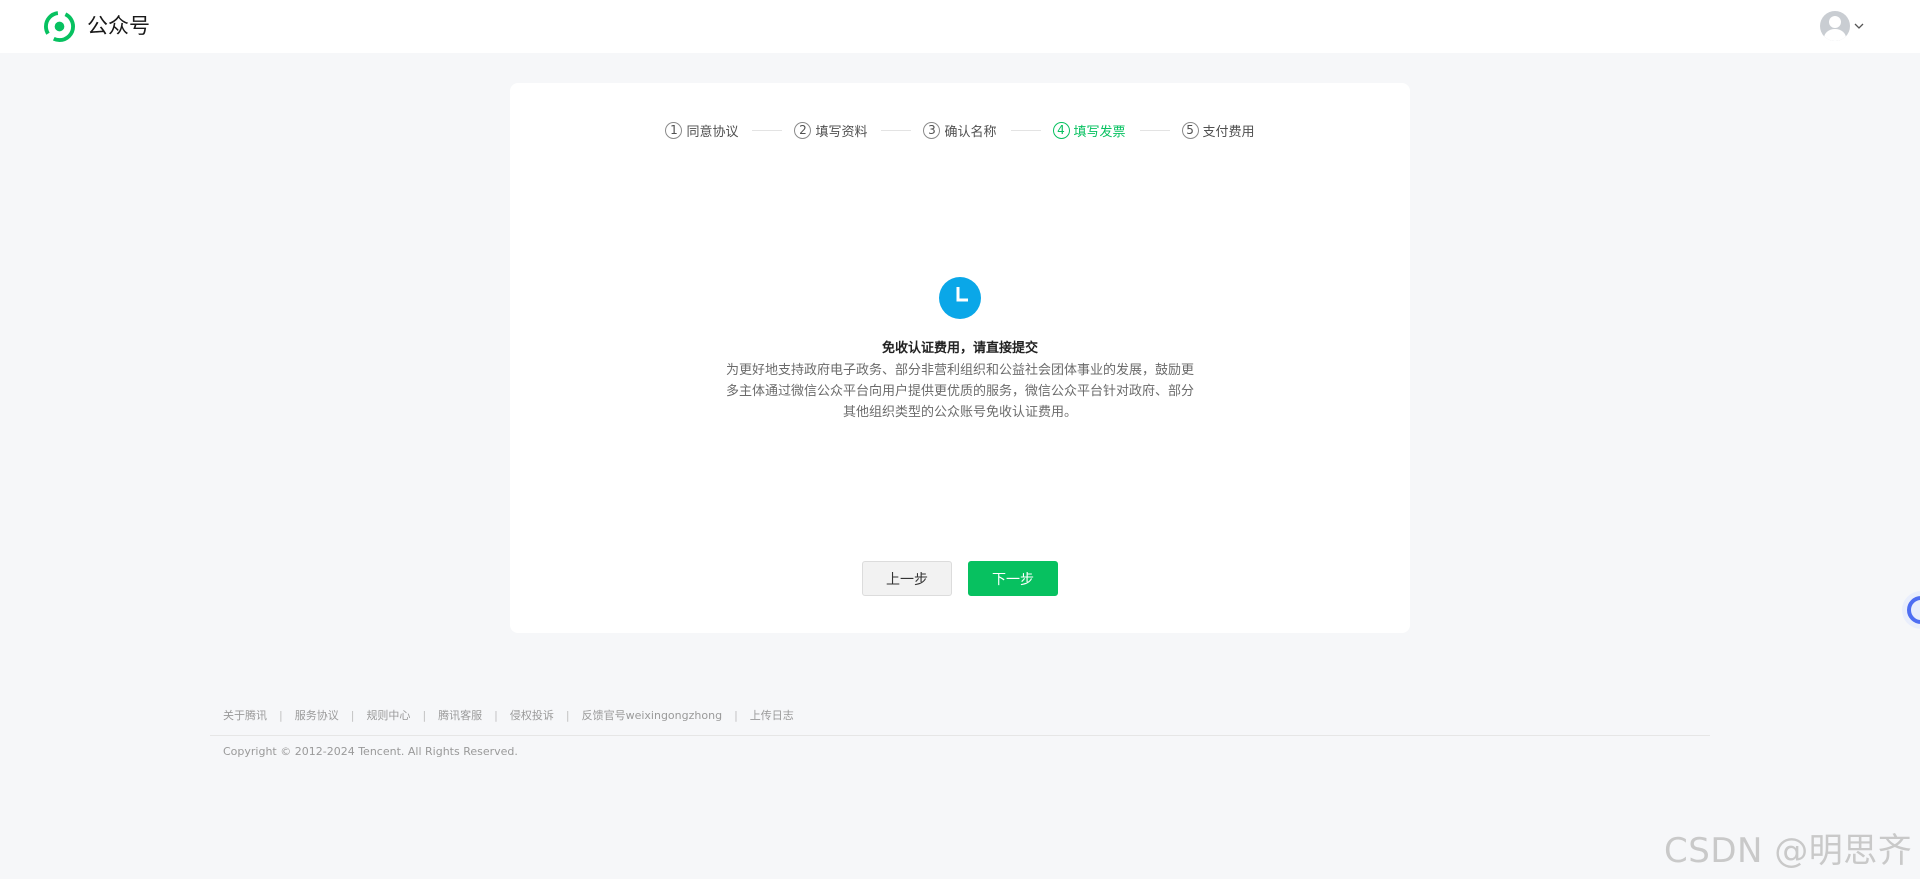 This screenshot has height=879, width=1920. I want to click on step-invoice: 4 填写发票, so click(1089, 130).